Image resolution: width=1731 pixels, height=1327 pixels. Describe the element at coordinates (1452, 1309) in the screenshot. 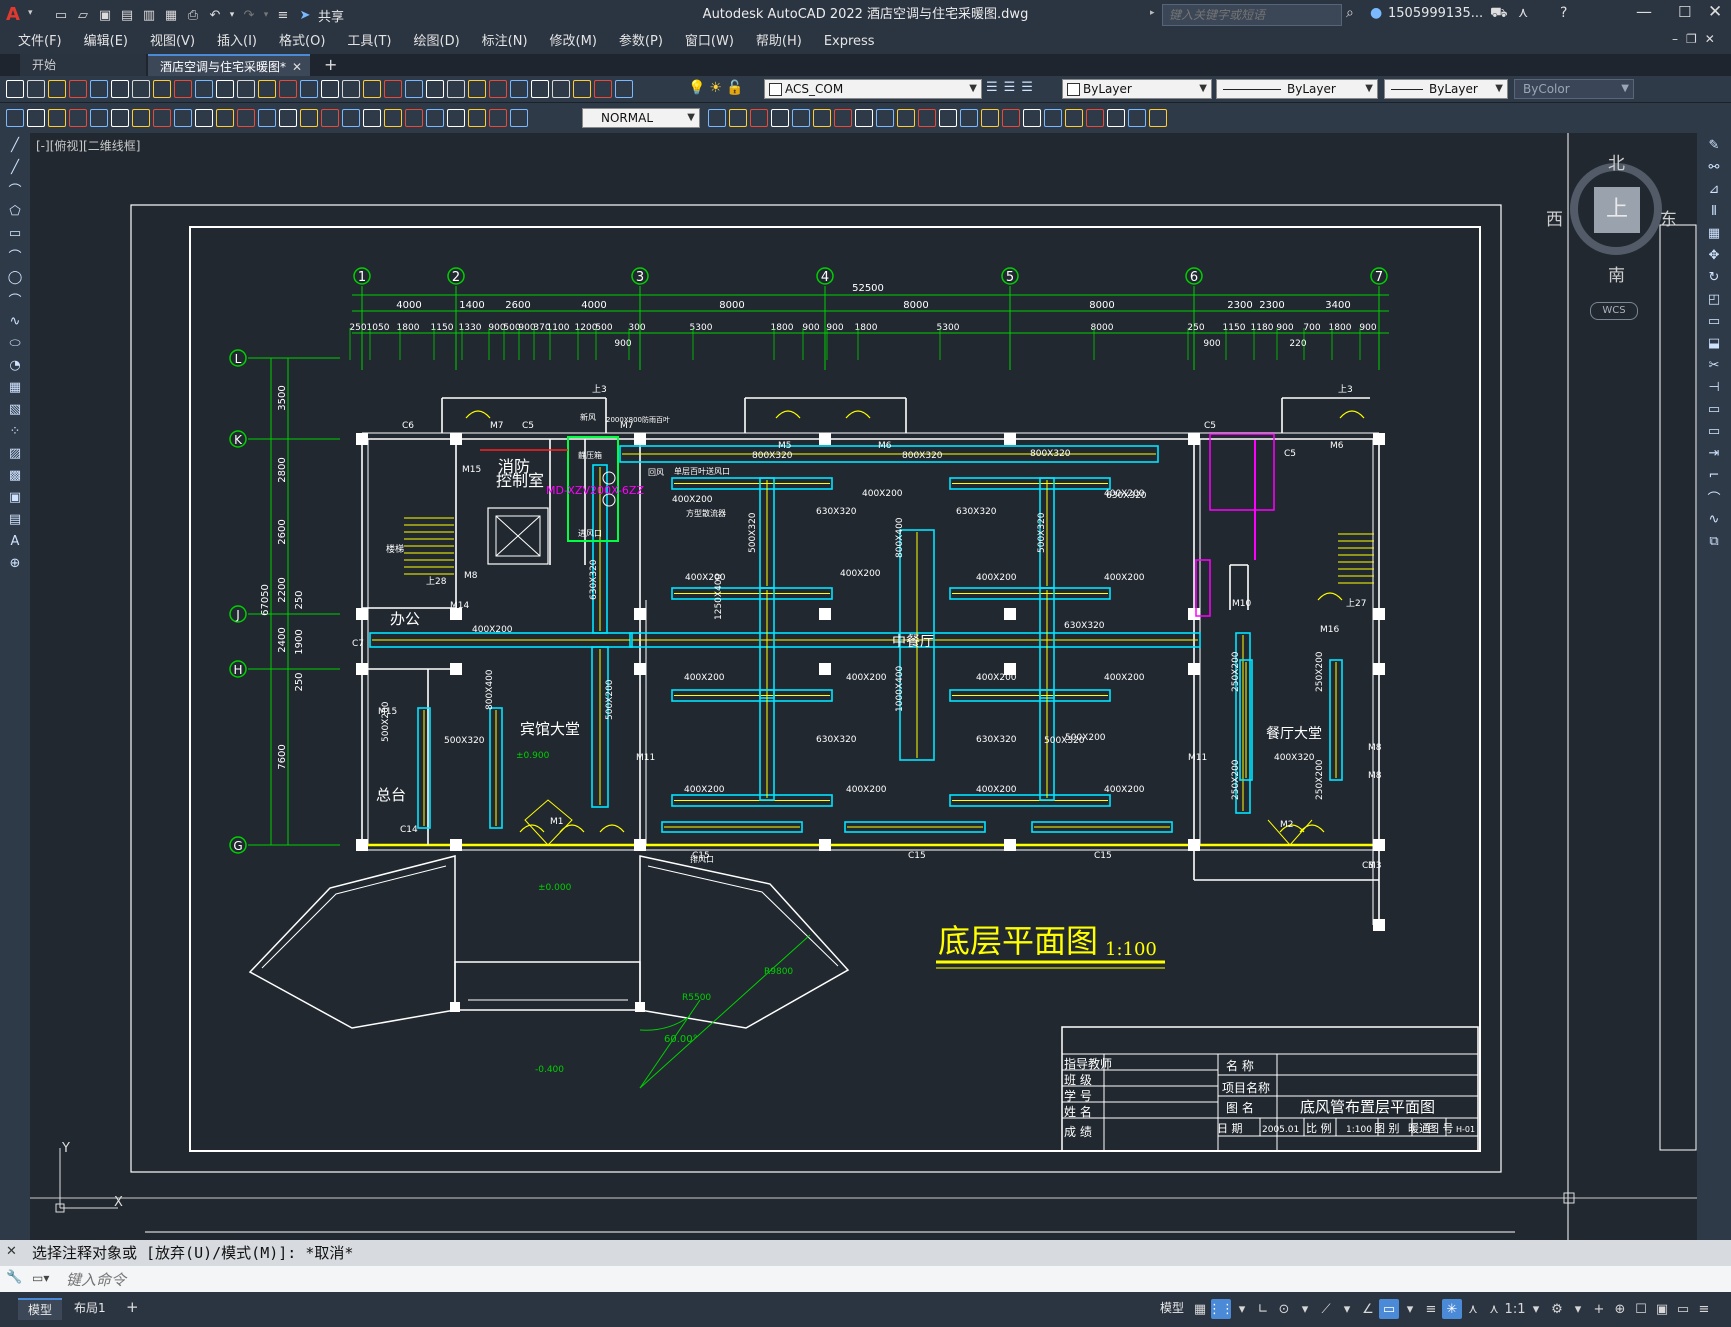

I see `status-toggle-icon: ✳` at that location.